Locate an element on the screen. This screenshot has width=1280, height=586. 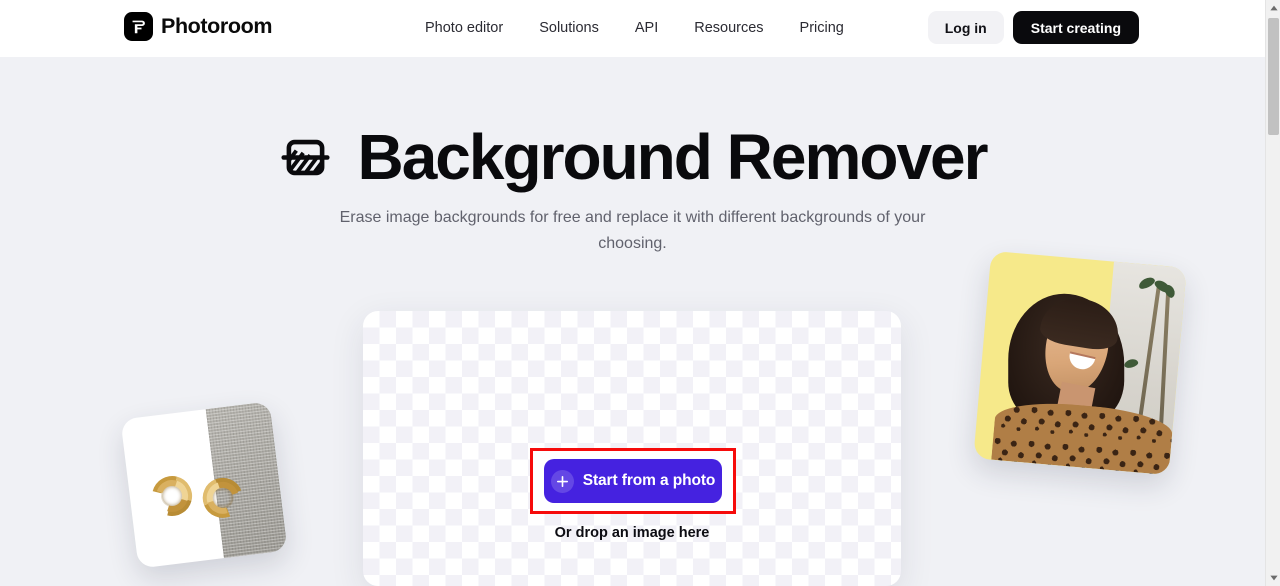
page-title: Background Remover is located at coordinates (672, 157).